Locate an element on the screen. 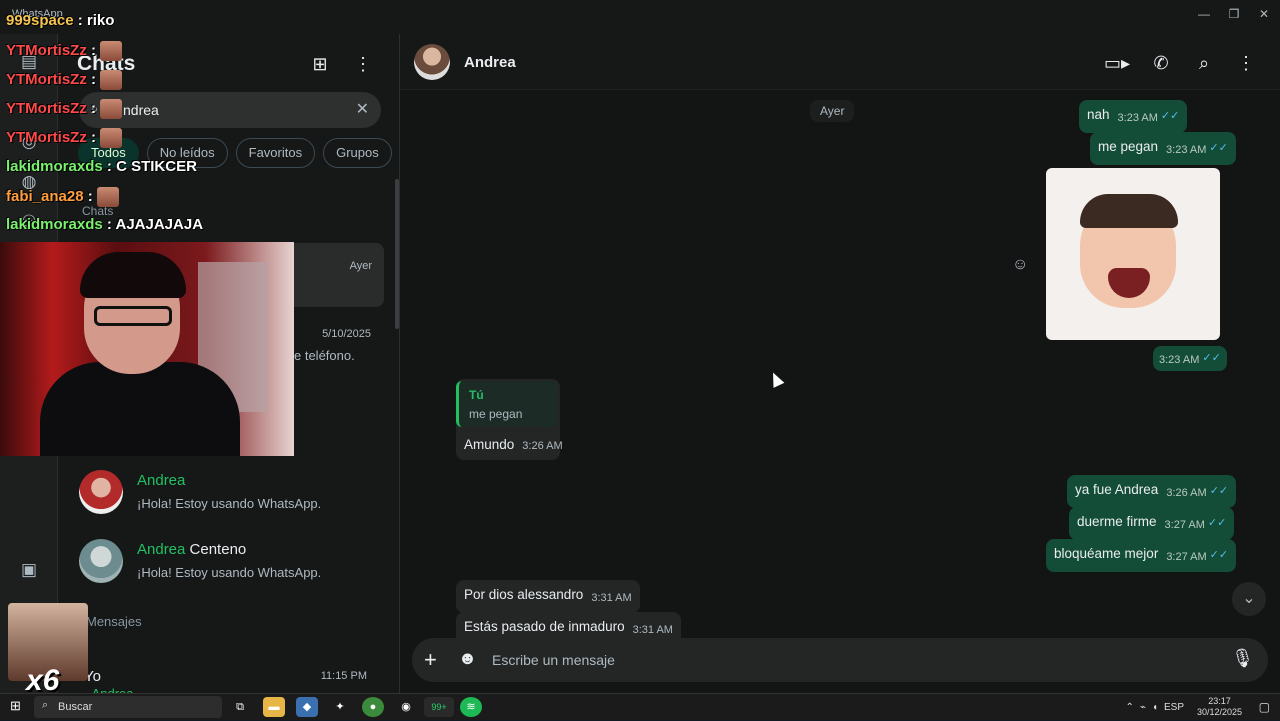 The image size is (1280, 721). contact-name: Andrea is located at coordinates (161, 480).